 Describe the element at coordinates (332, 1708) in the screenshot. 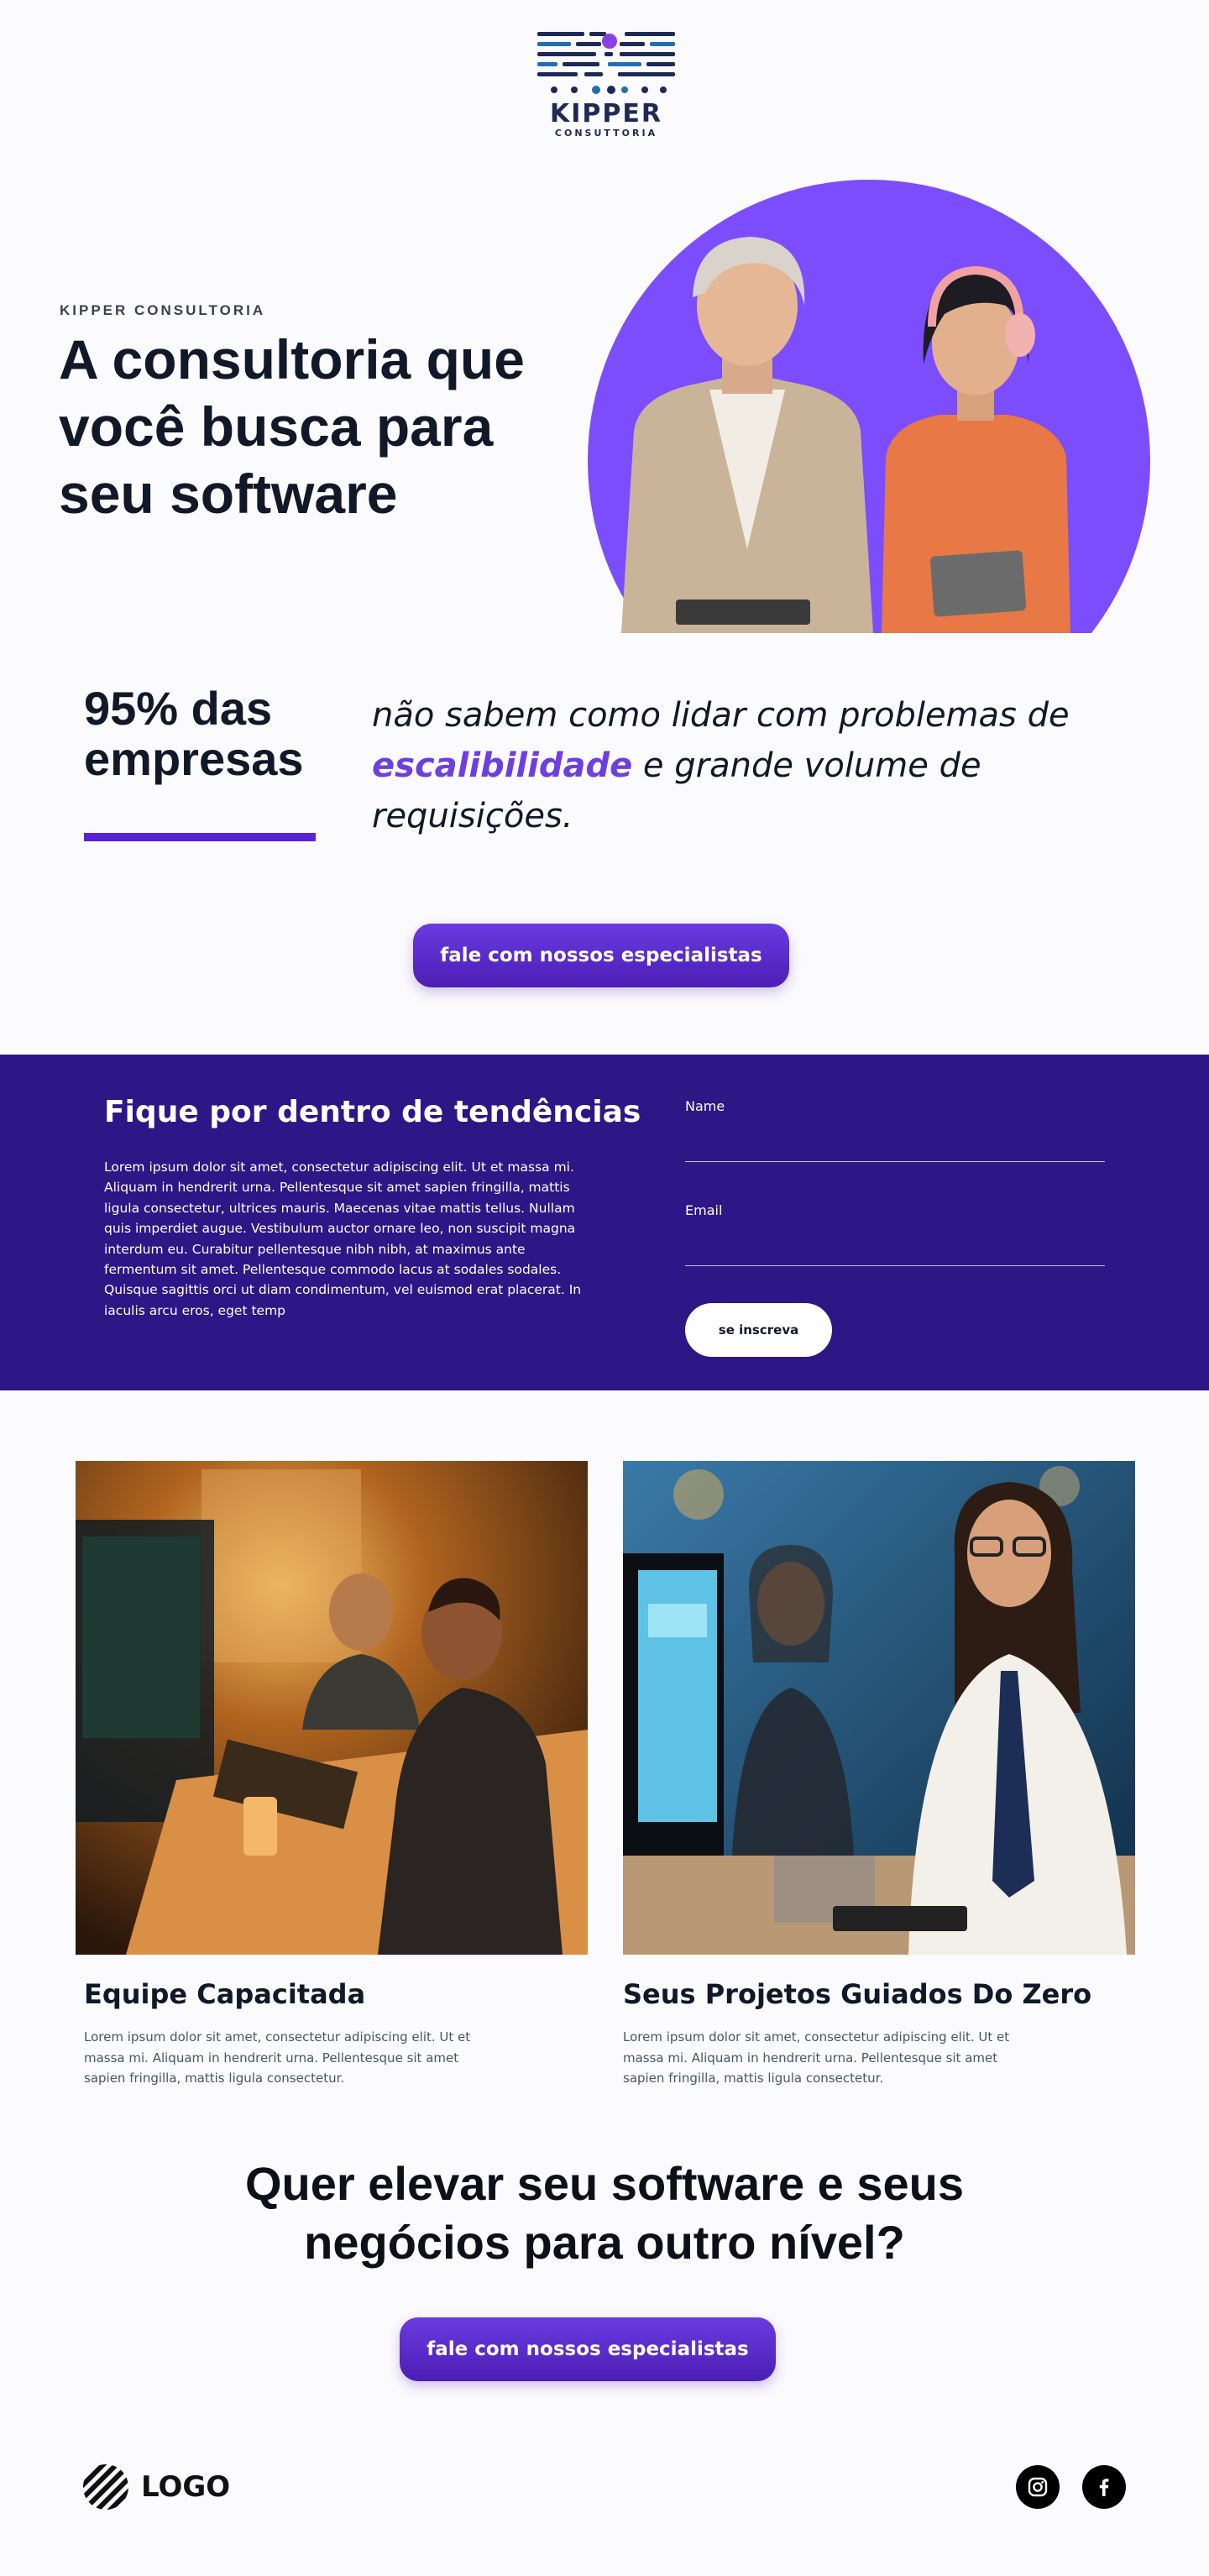

I see `team-photo` at that location.